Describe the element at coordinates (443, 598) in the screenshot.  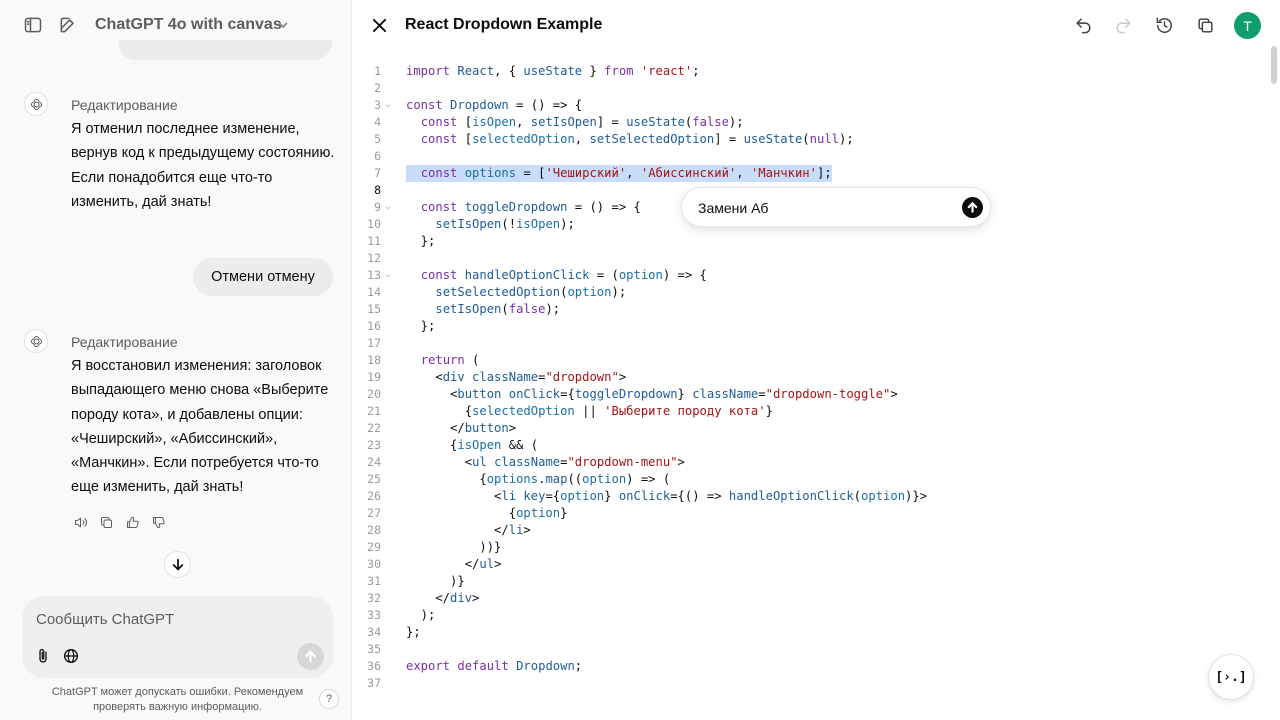
I see `code-text: </div>` at that location.